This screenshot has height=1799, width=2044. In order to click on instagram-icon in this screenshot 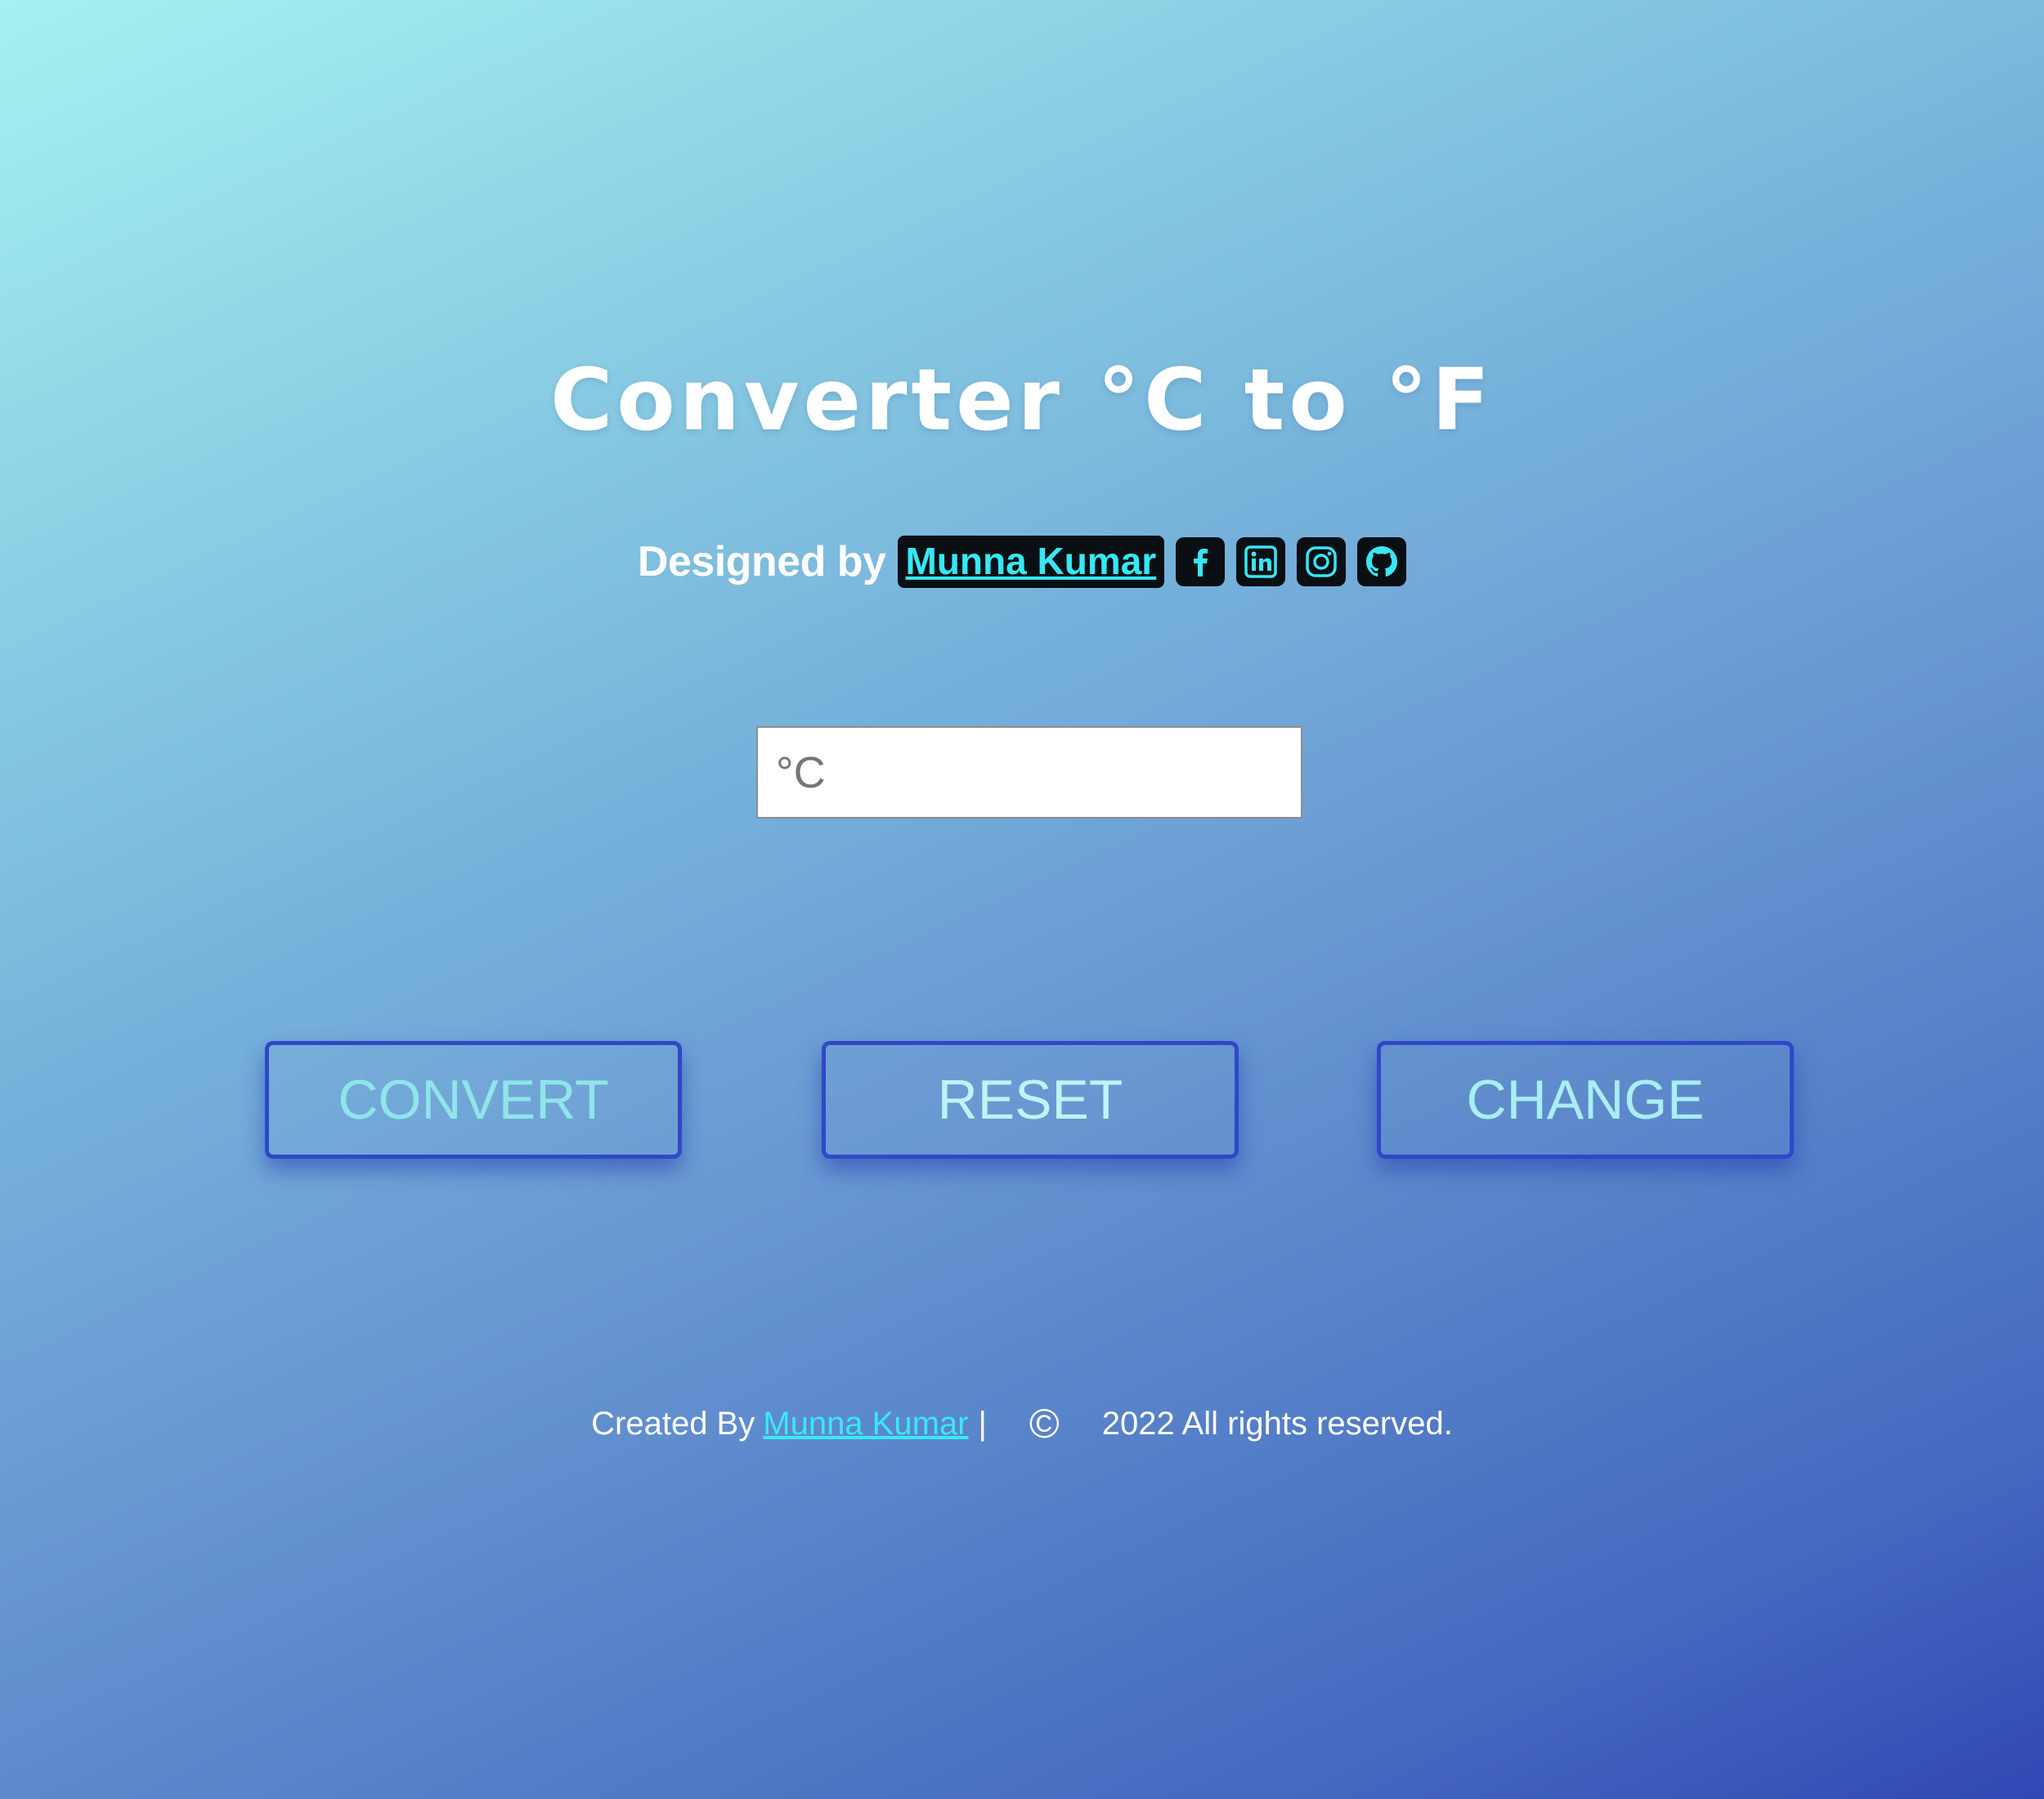, I will do `click(1322, 561)`.